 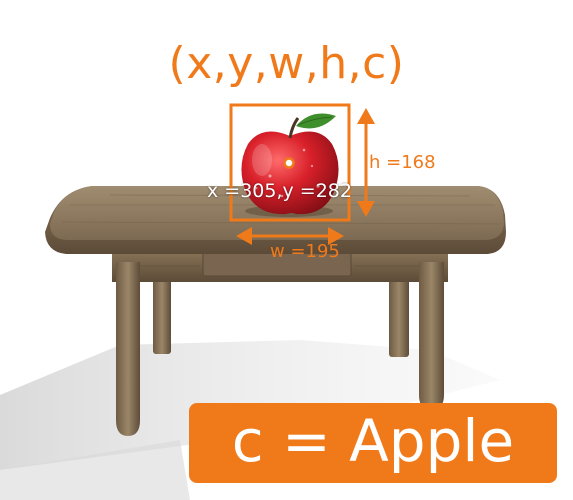 I want to click on class-label-badge: c = Apple, so click(x=373, y=443).